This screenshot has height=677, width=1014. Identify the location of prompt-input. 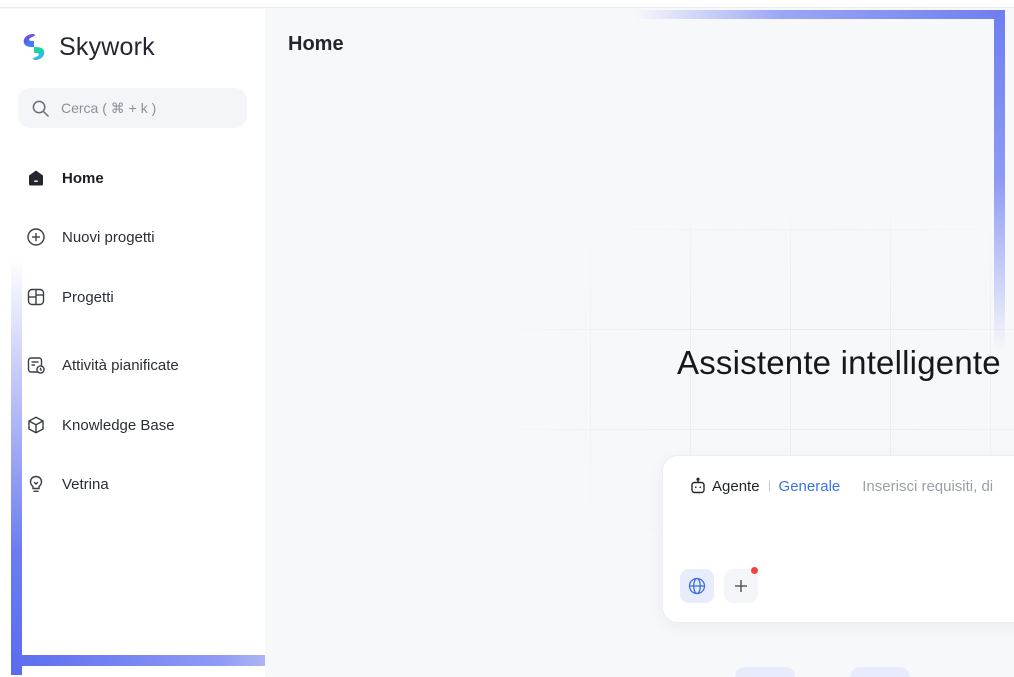
(938, 486).